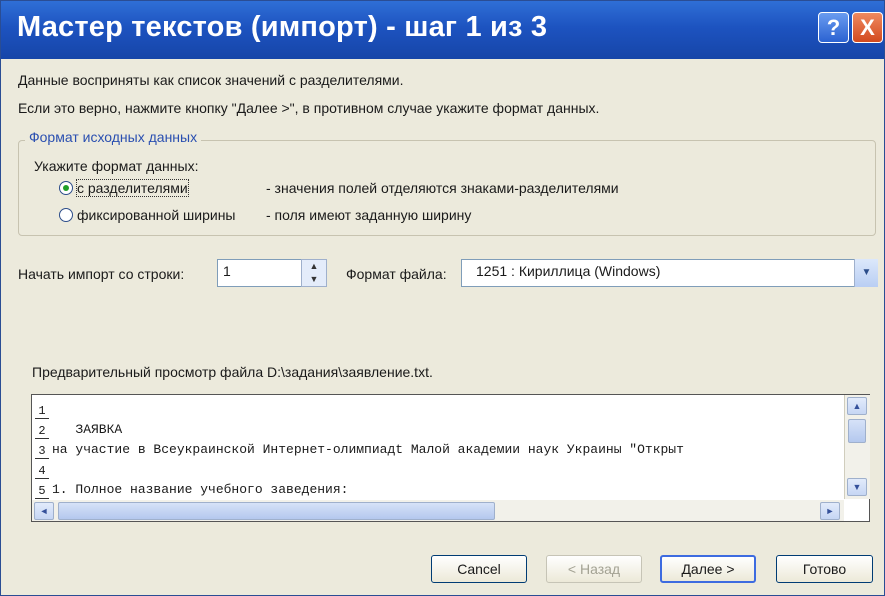 The height and width of the screenshot is (596, 885). What do you see at coordinates (87, 429) in the screenshot?
I see `preview-row-text: ЗАЯВКА` at bounding box center [87, 429].